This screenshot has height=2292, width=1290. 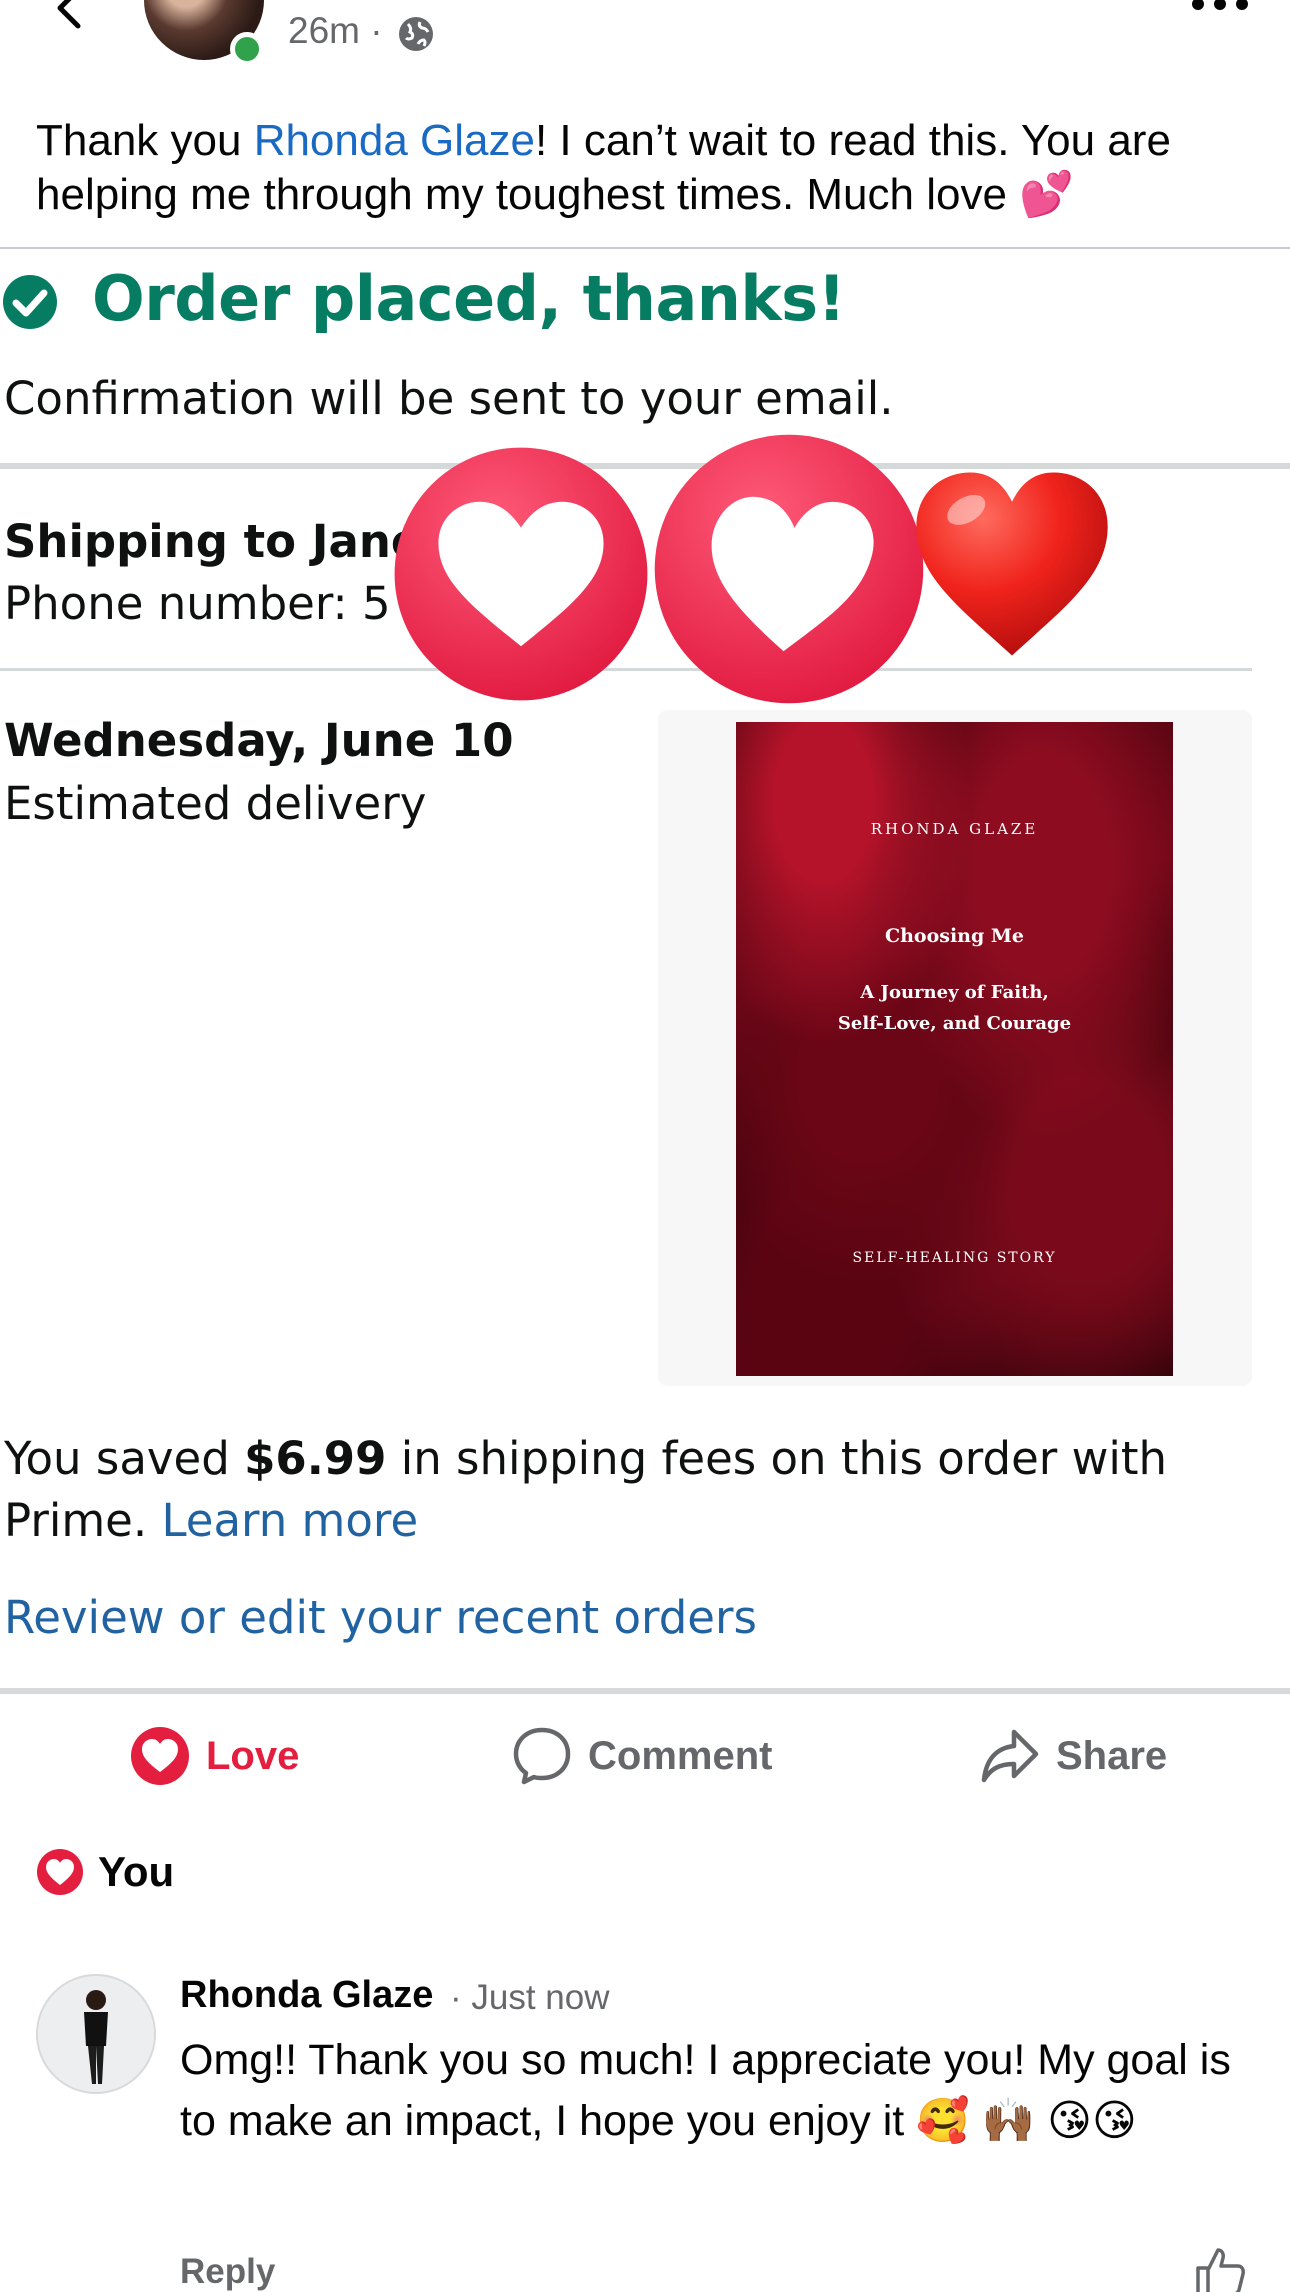 What do you see at coordinates (530, 1997) in the screenshot?
I see `comment-timestamp: · Just now` at bounding box center [530, 1997].